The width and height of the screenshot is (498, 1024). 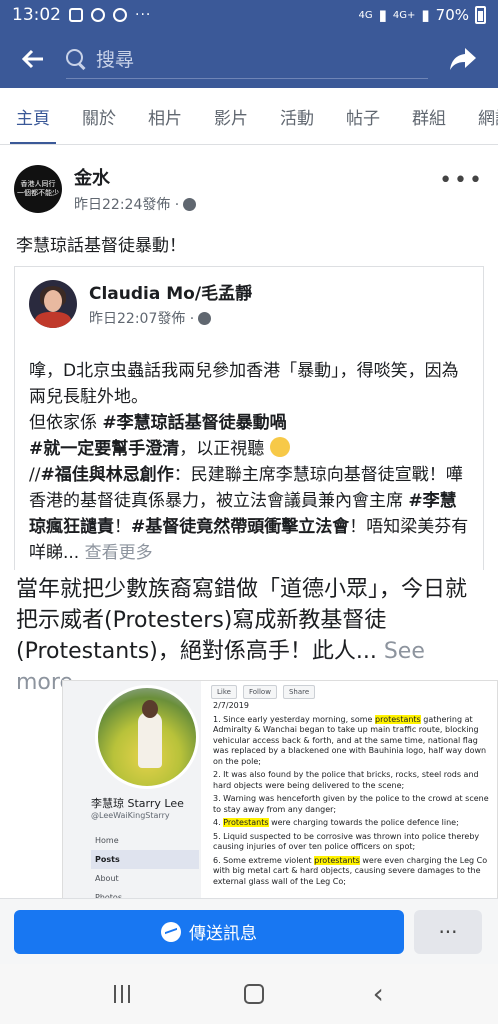 I want to click on shared-header: Claudia Mo/毛孟靜 昨日22:07發佈 ·, so click(x=249, y=303).